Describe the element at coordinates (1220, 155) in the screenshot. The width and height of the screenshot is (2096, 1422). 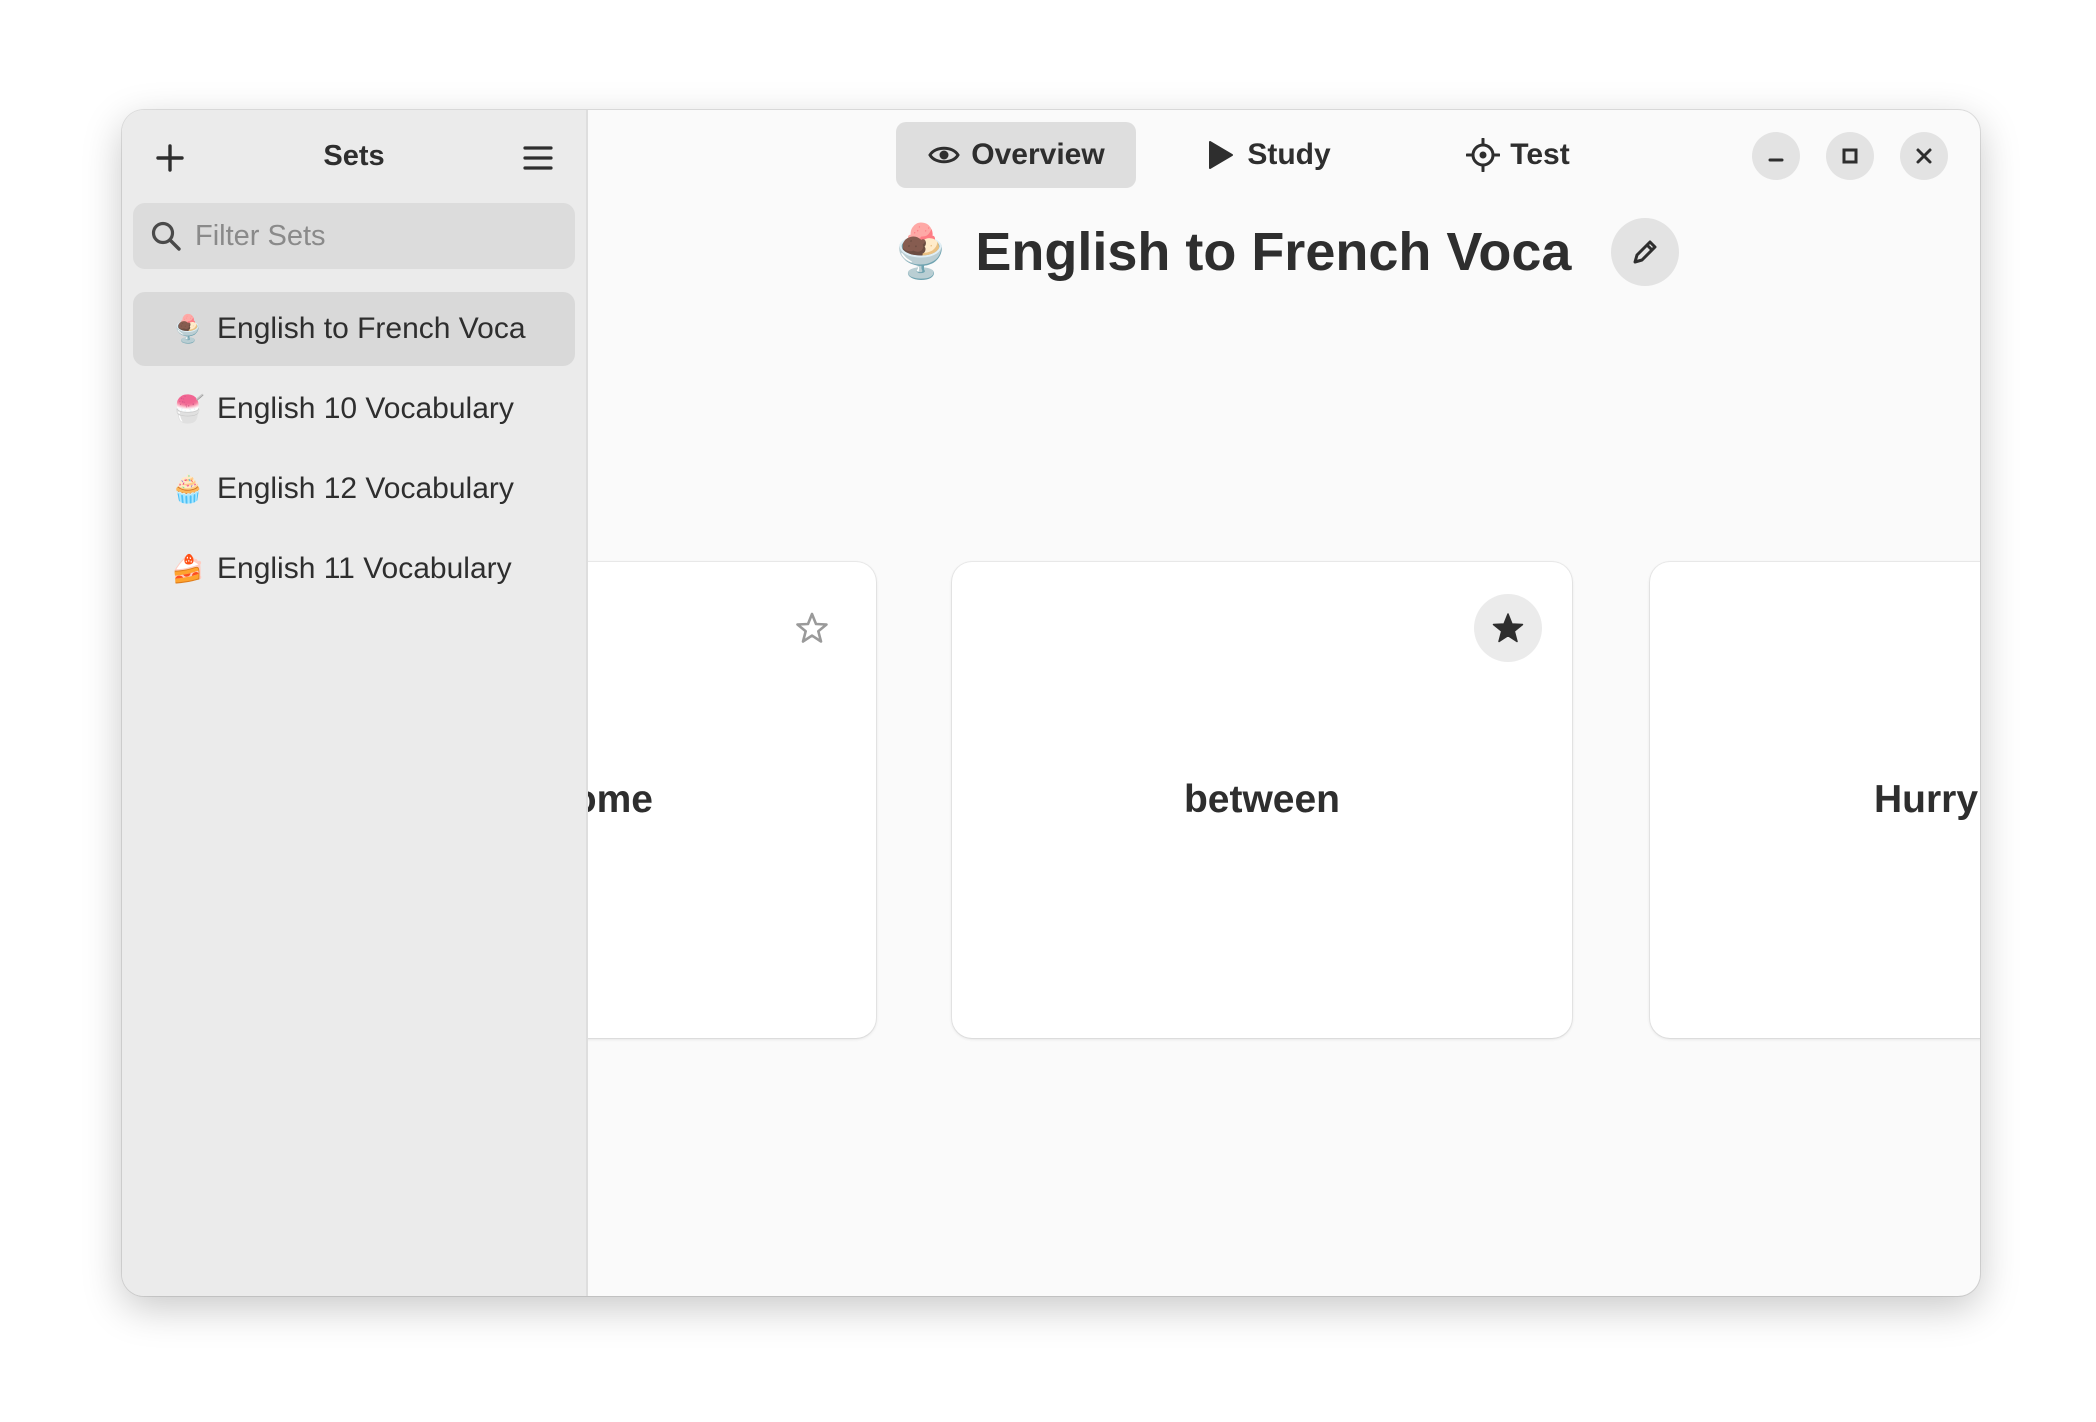
I see `play-icon` at that location.